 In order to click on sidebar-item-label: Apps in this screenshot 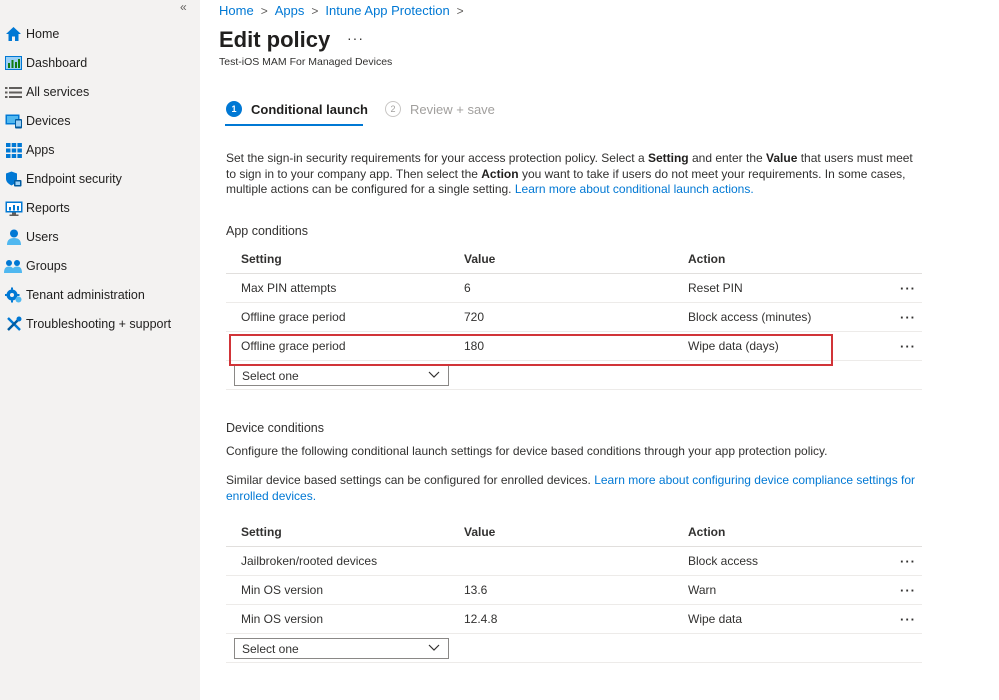, I will do `click(40, 150)`.